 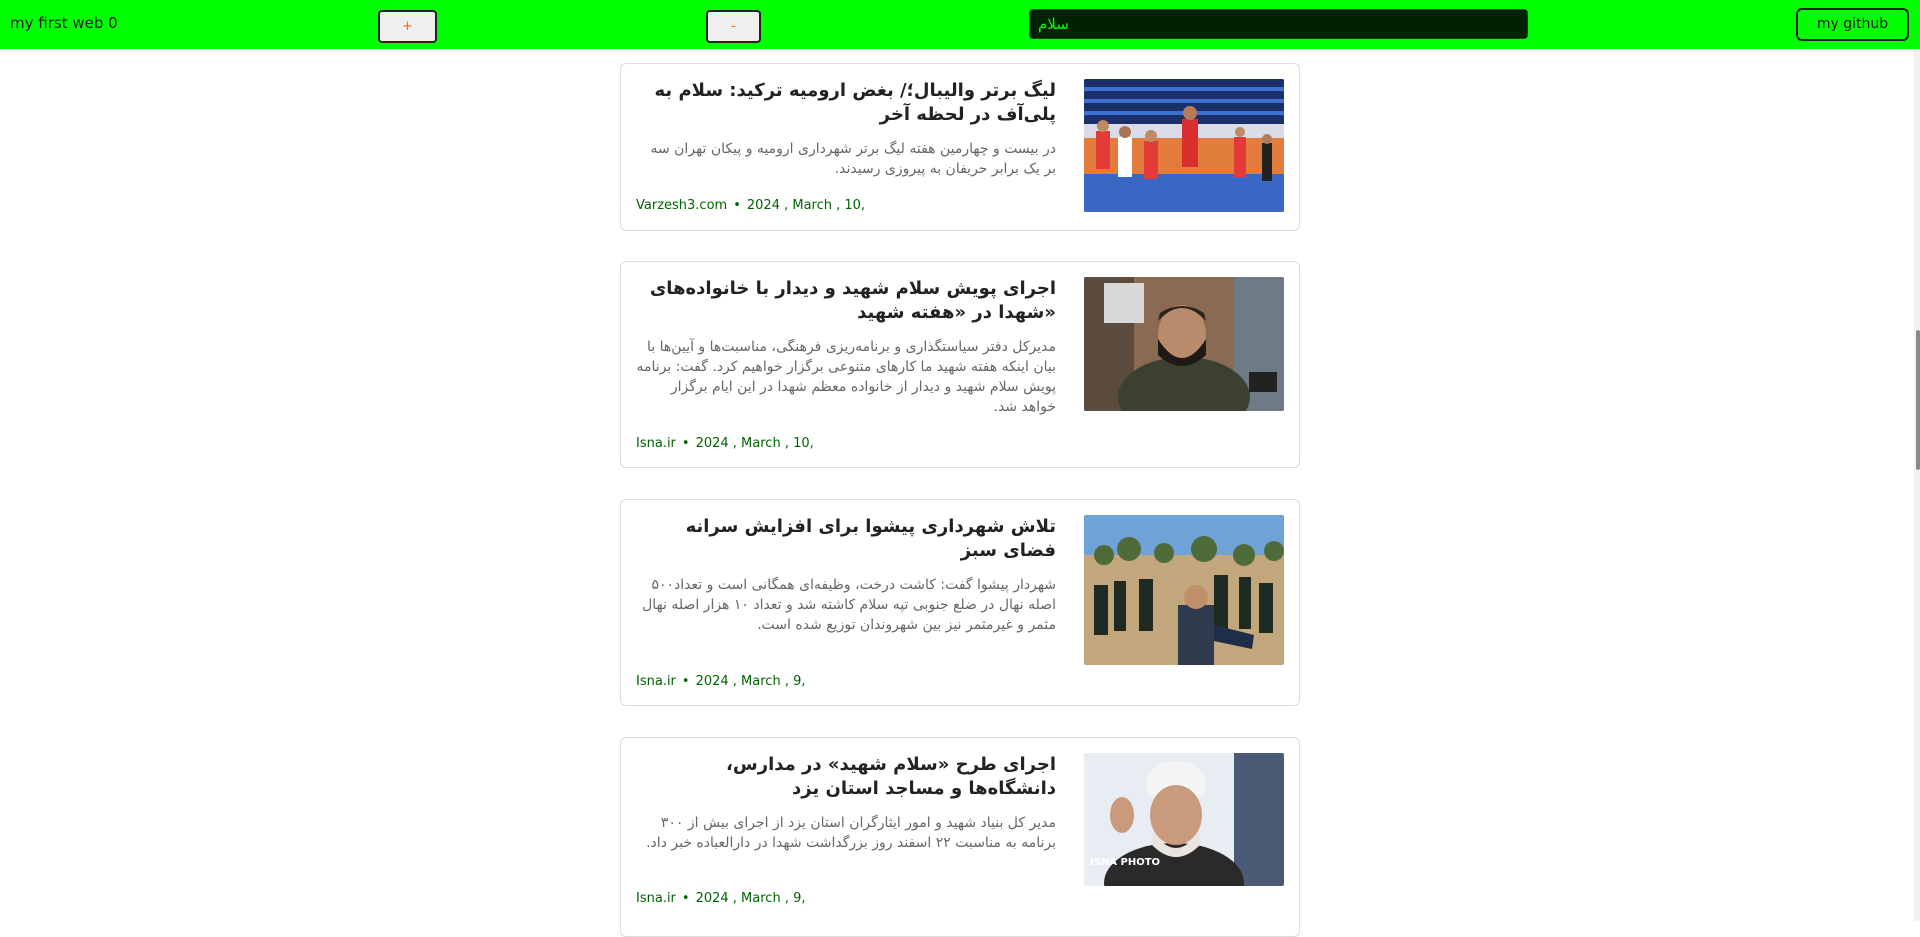 I want to click on news-meta: Varzesh3.com • 2024 , March , 10,, so click(x=751, y=205).